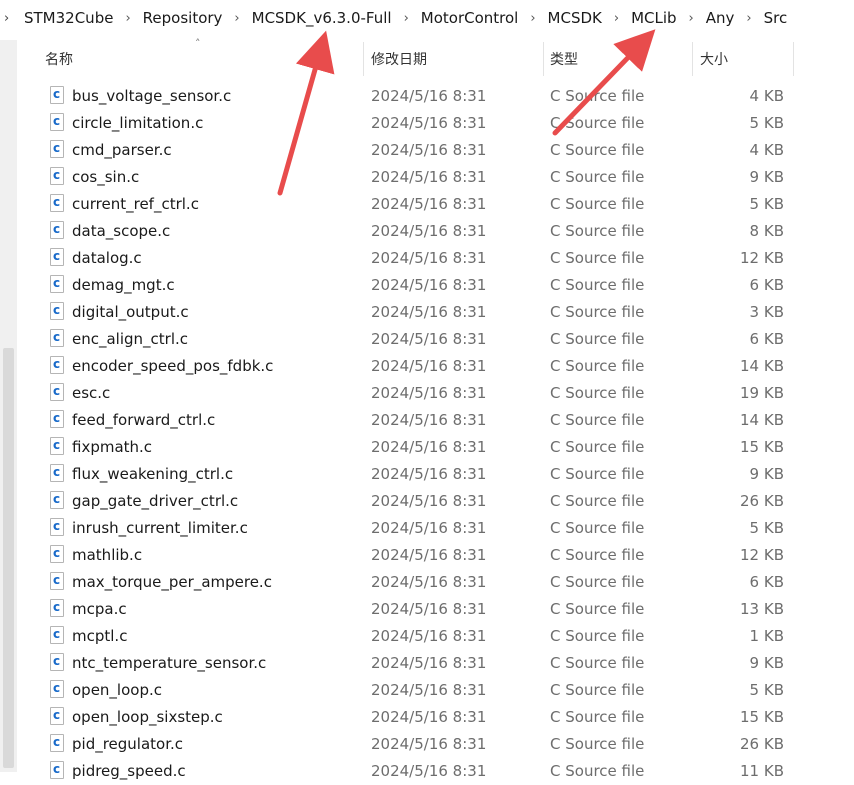 This screenshot has height=785, width=854. I want to click on file-size: 9 KB, so click(766, 474).